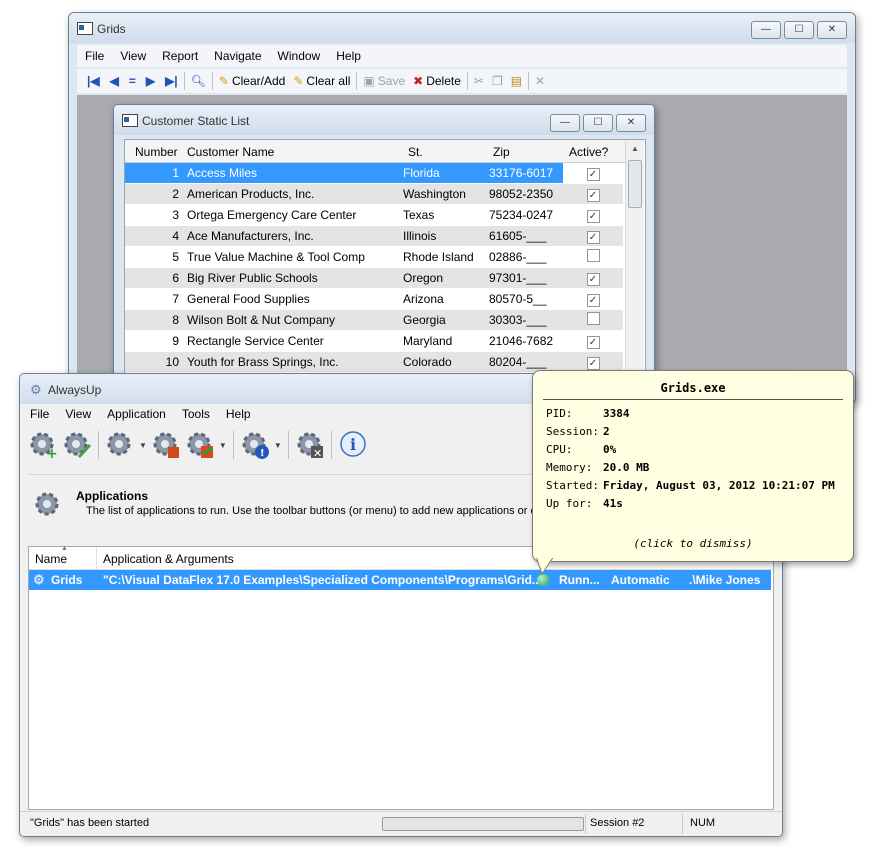  I want to click on customer-cell-num: 10, so click(154, 362).